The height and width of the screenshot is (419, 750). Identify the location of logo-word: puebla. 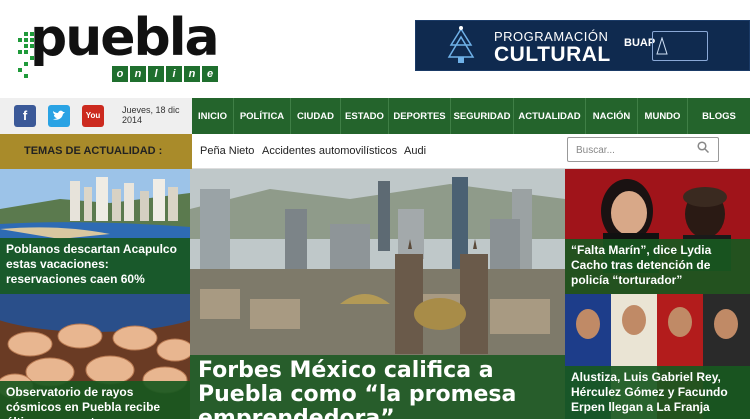
(125, 38).